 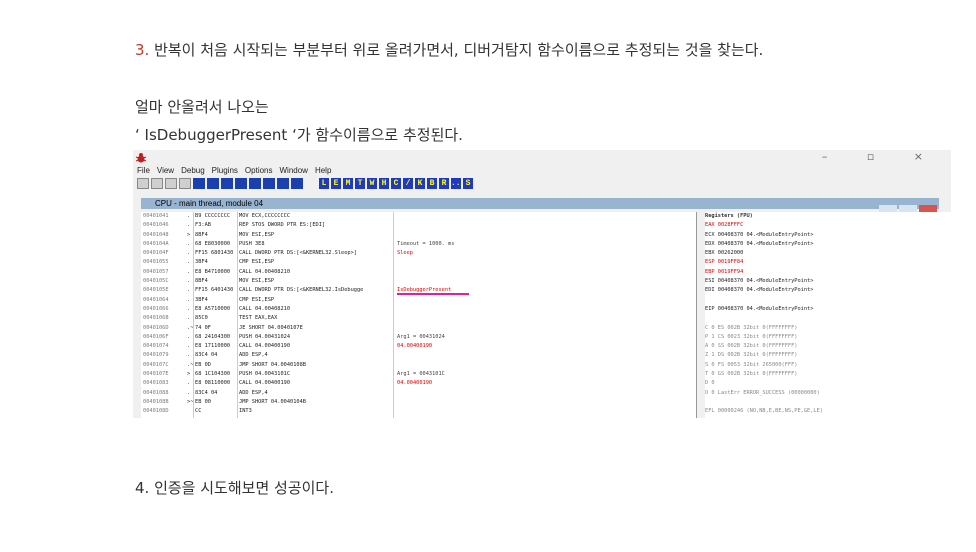 I want to click on menu-item: Plugins, so click(x=225, y=170).